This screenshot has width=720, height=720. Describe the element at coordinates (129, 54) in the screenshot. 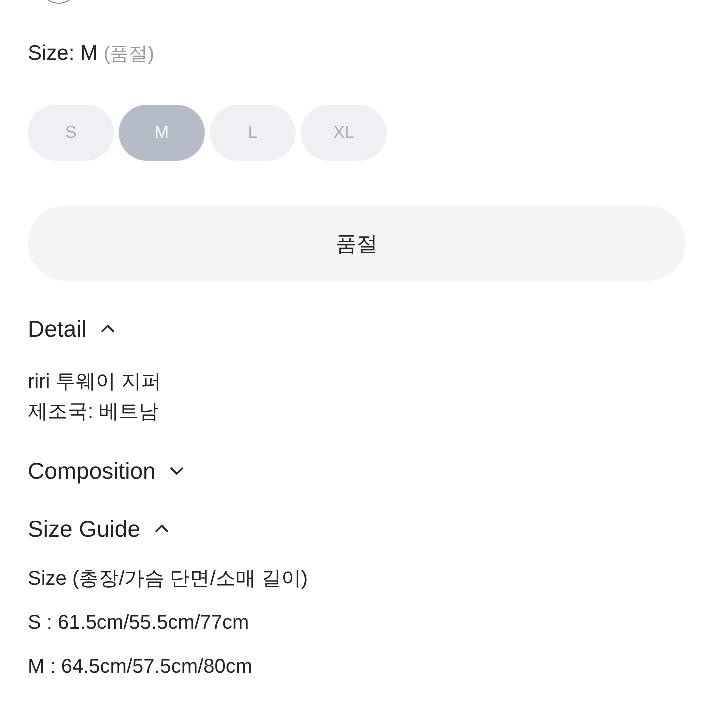

I see `sold-out-note: (품절)` at that location.